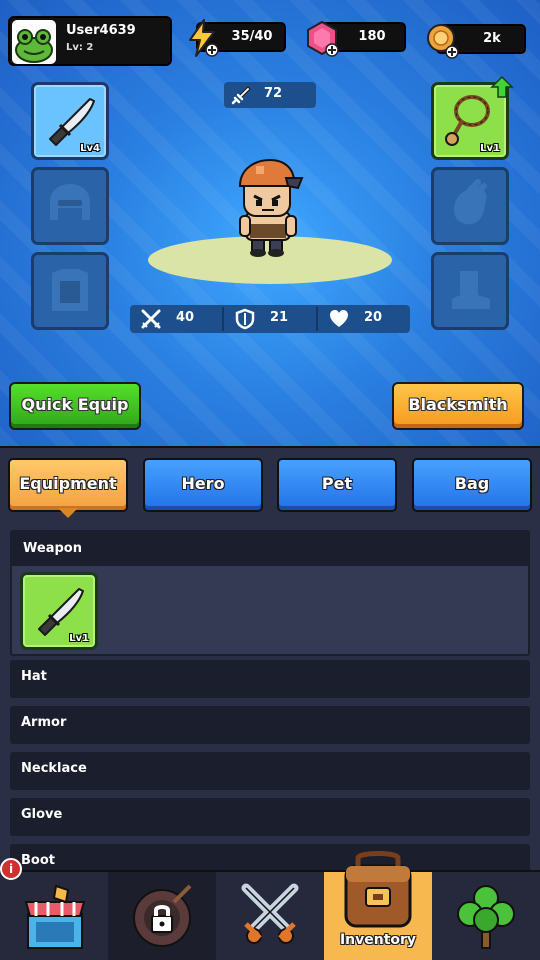 Image resolution: width=540 pixels, height=960 pixels. I want to click on nav-talents, so click(486, 916).